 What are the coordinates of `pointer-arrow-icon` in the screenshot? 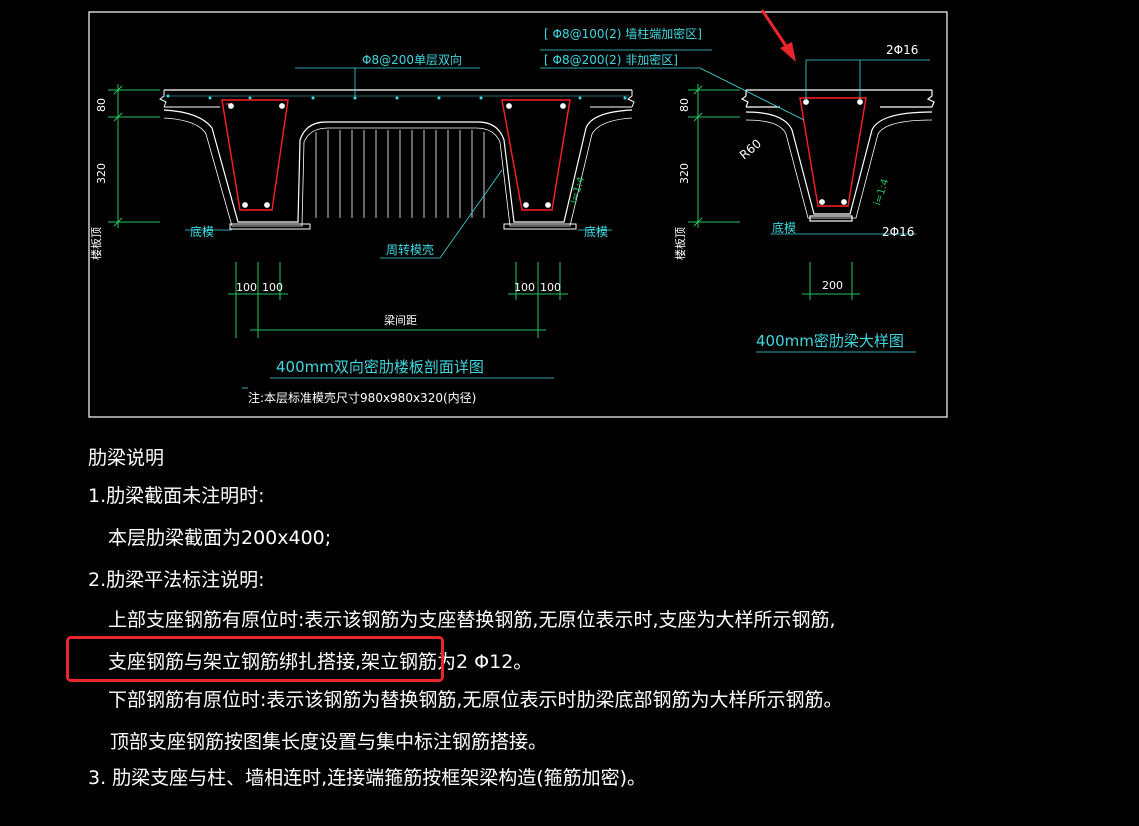 It's located at (778, 35).